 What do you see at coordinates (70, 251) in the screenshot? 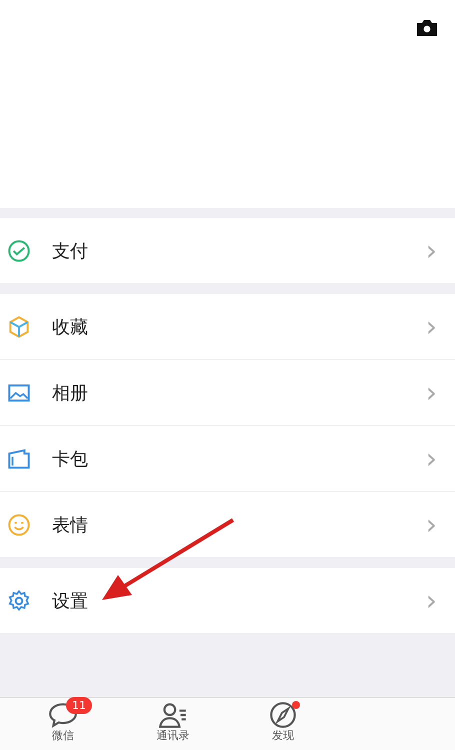
I see `menu-label: 支付` at bounding box center [70, 251].